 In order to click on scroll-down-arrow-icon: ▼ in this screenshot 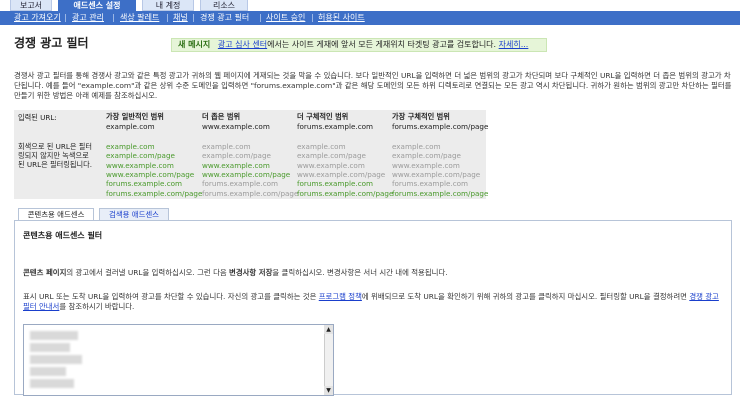, I will do `click(328, 390)`.